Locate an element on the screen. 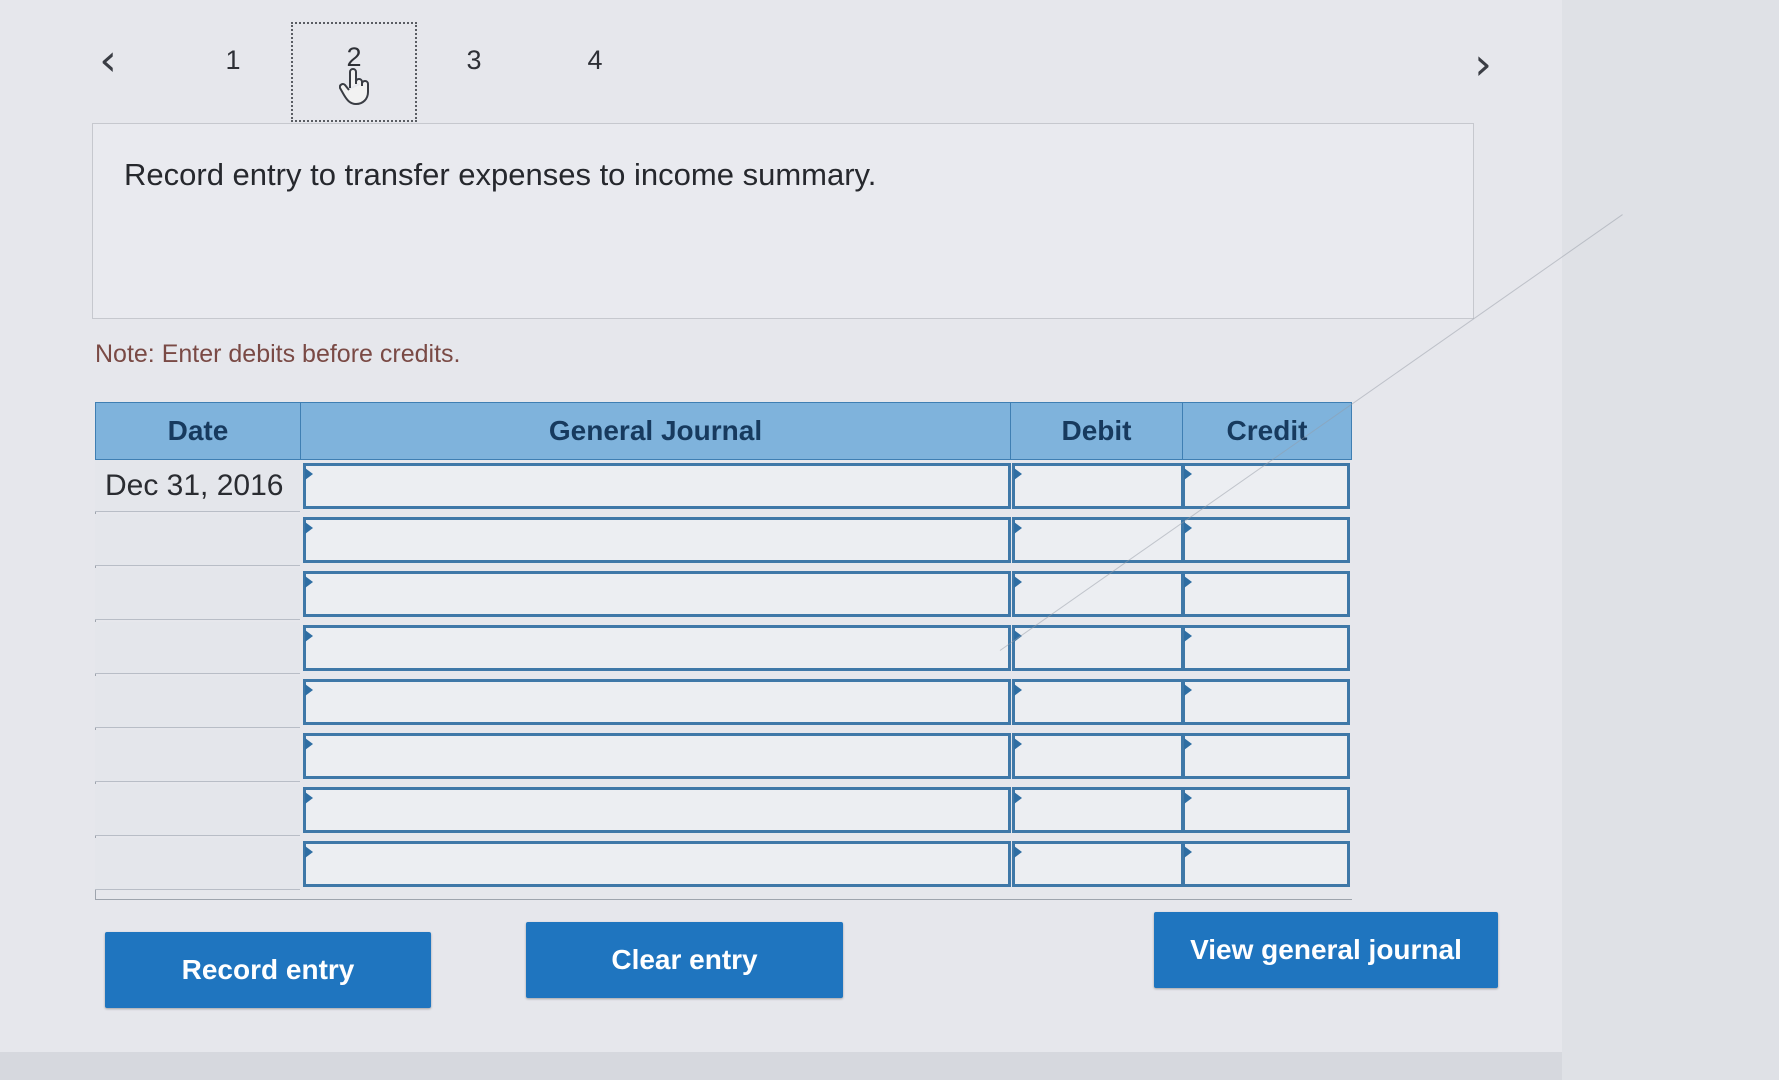 The height and width of the screenshot is (1080, 1779). chevron-right-icon: › is located at coordinates (1483, 64).